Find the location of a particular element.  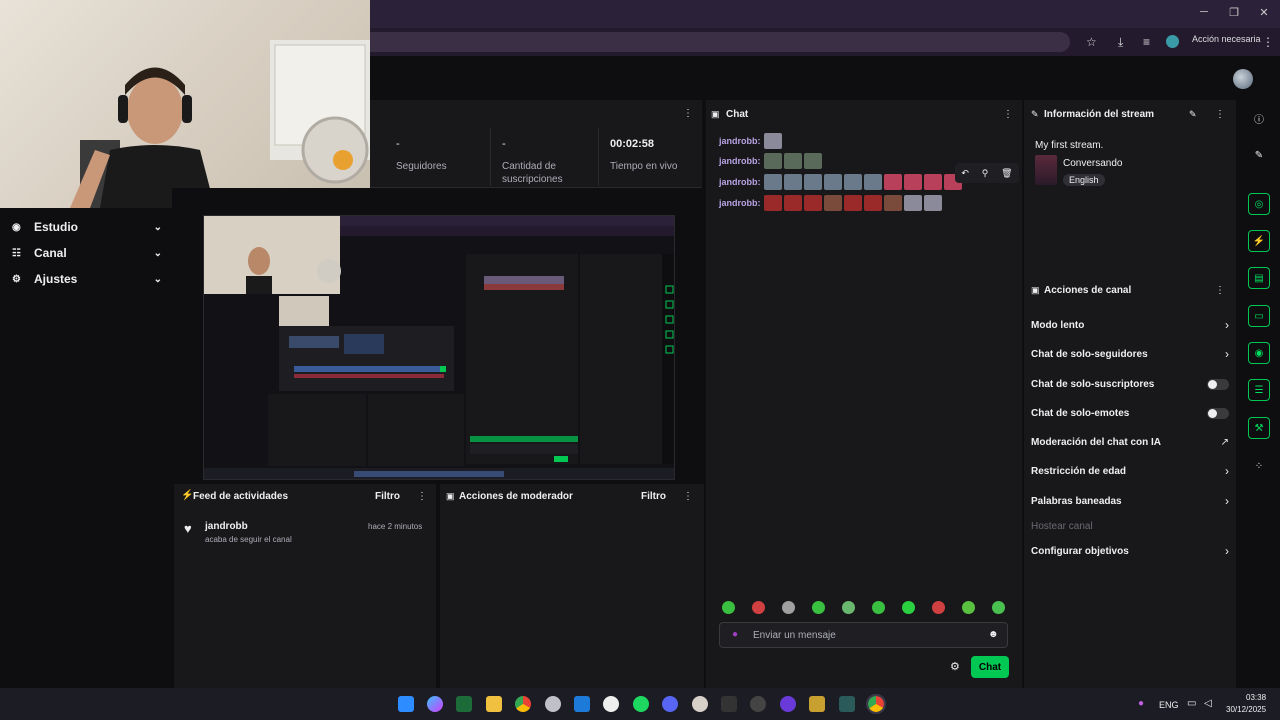

action-goals: Configurar objetivos › is located at coordinates (1130, 551).